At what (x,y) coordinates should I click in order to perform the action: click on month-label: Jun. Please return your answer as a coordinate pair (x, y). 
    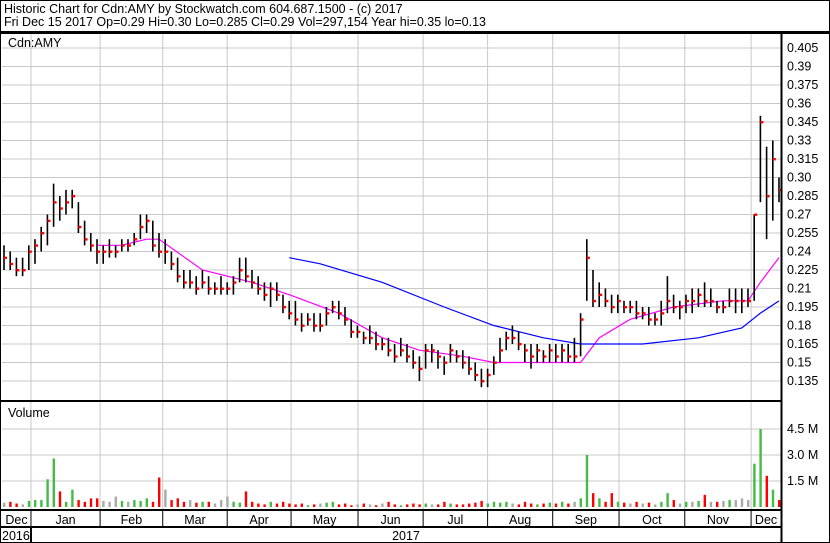
    Looking at the image, I should click on (390, 520).